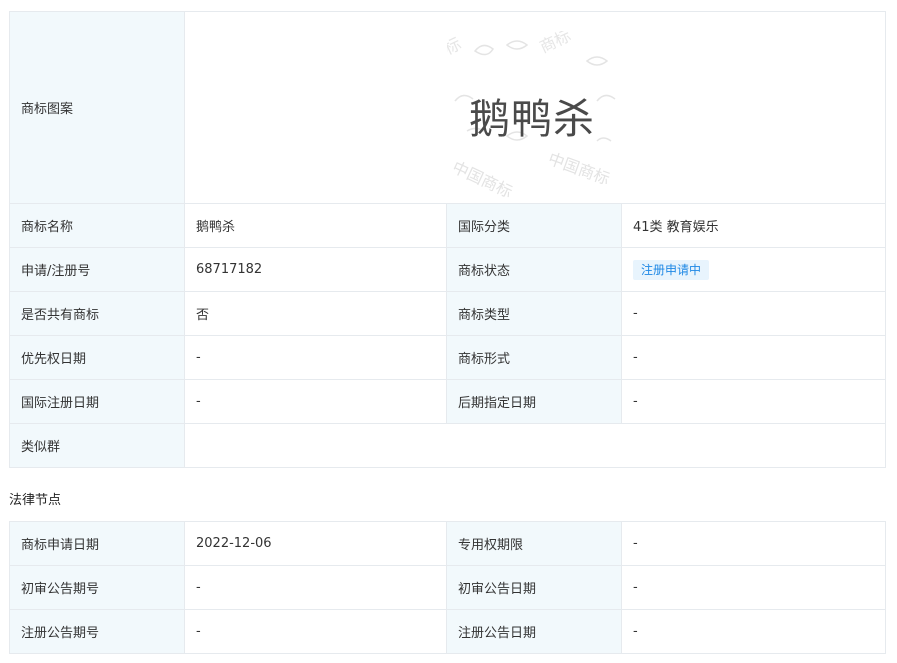 This screenshot has width=897, height=663. Describe the element at coordinates (97, 313) in the screenshot. I see `shared-mark-label: 是否共有商标` at that location.